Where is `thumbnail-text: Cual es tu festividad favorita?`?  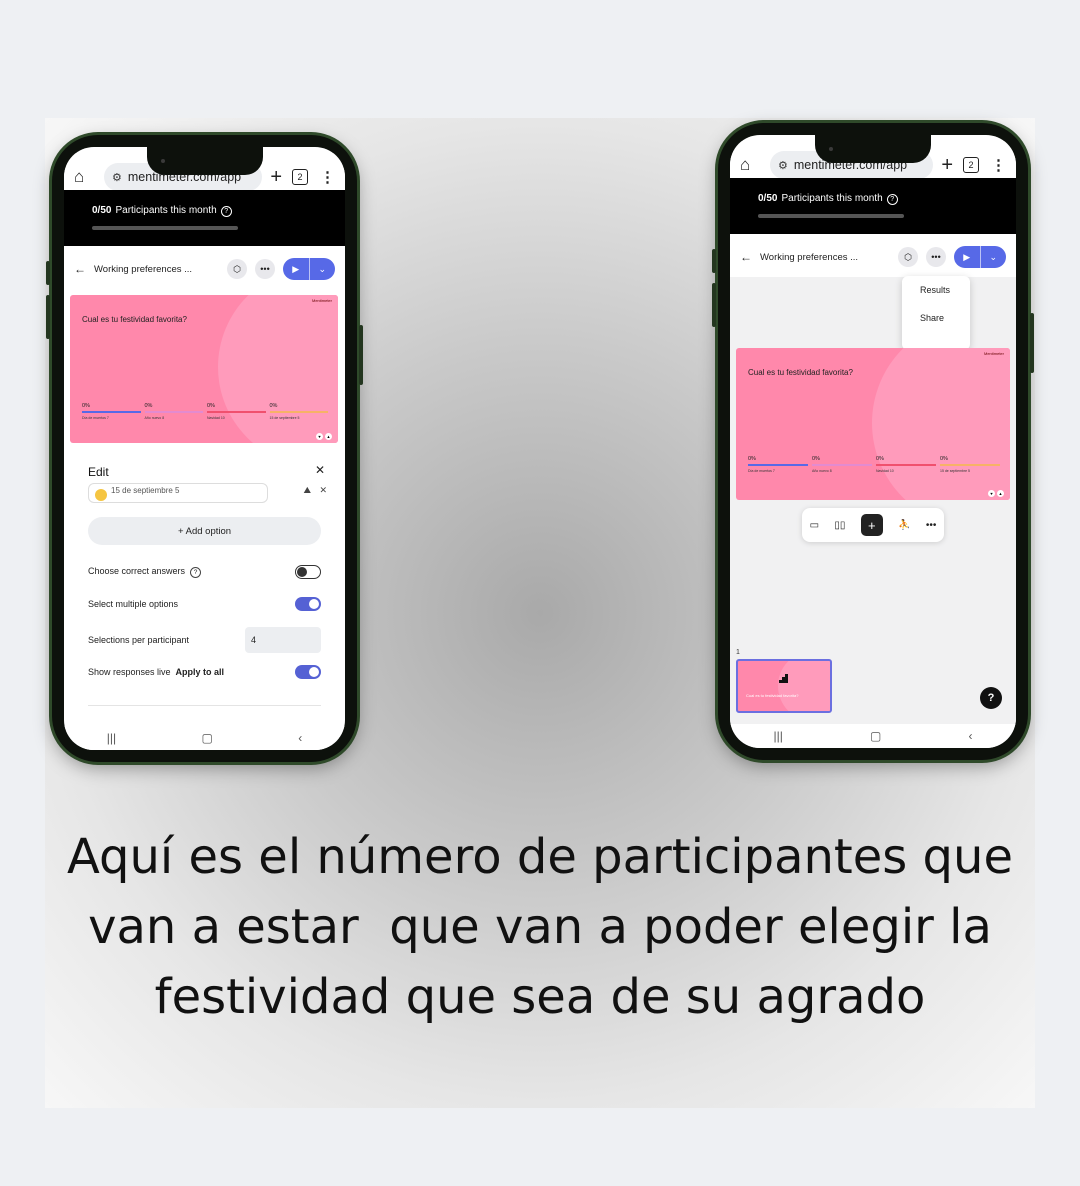 thumbnail-text: Cual es tu festividad favorita? is located at coordinates (772, 695).